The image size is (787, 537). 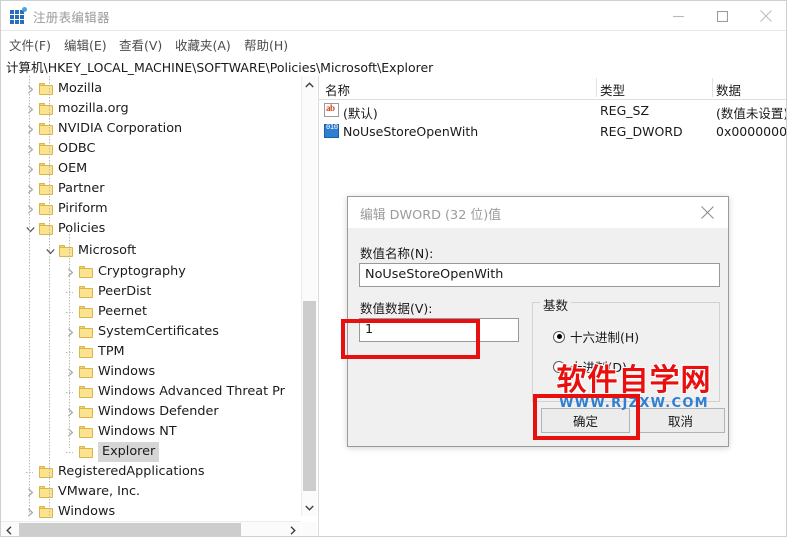 I want to click on tree-item-partner: Partner, so click(x=151, y=189).